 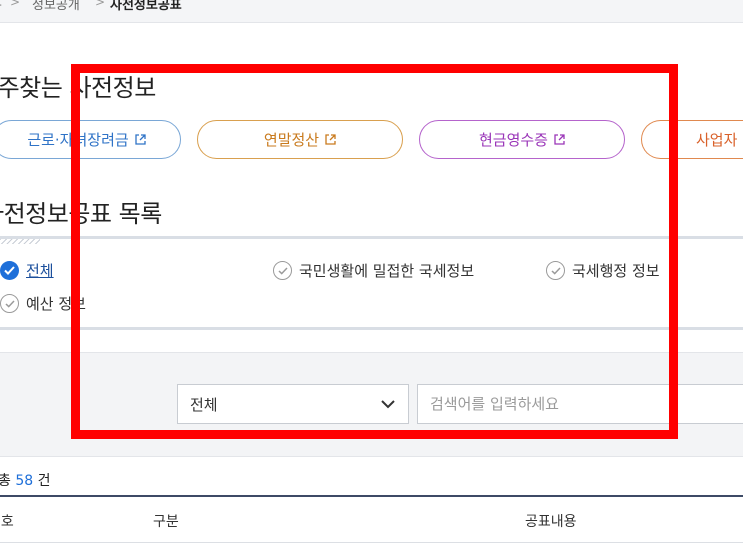 I want to click on breadcrumb-current: 사전정보공표, so click(x=146, y=6).